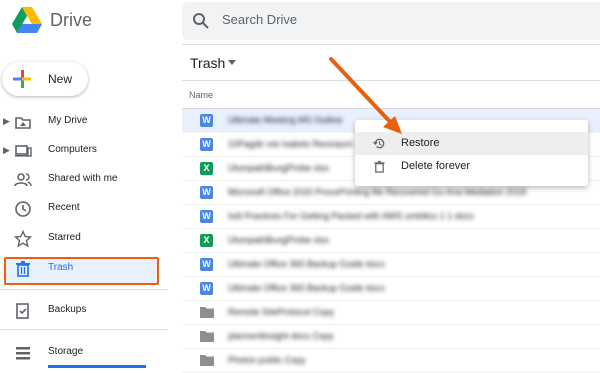 This screenshot has width=600, height=373. Describe the element at coordinates (23, 209) in the screenshot. I see `clock-icon` at that location.